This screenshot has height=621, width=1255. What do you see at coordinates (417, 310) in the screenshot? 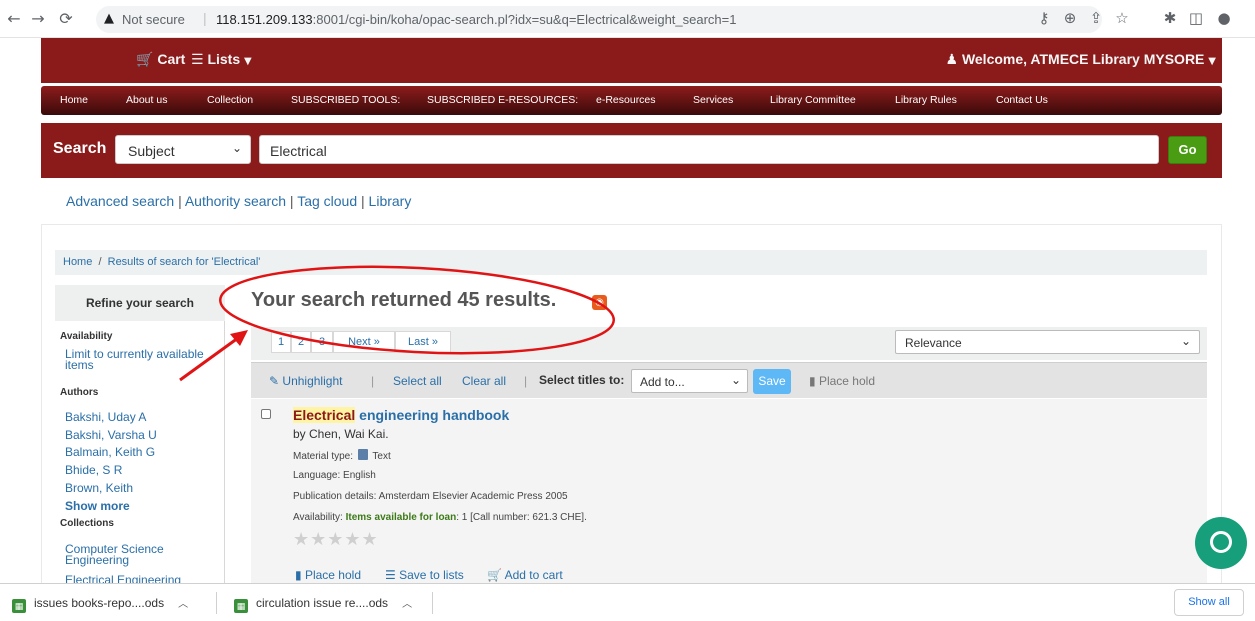
I see `annotation-ellipse` at bounding box center [417, 310].